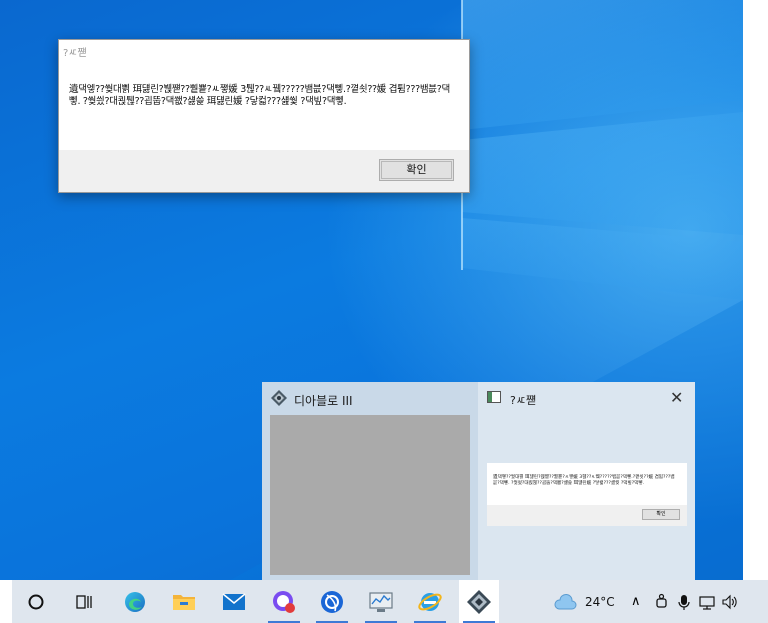 Image resolution: width=768 pixels, height=623 pixels. I want to click on screen-edge, so click(755, 290).